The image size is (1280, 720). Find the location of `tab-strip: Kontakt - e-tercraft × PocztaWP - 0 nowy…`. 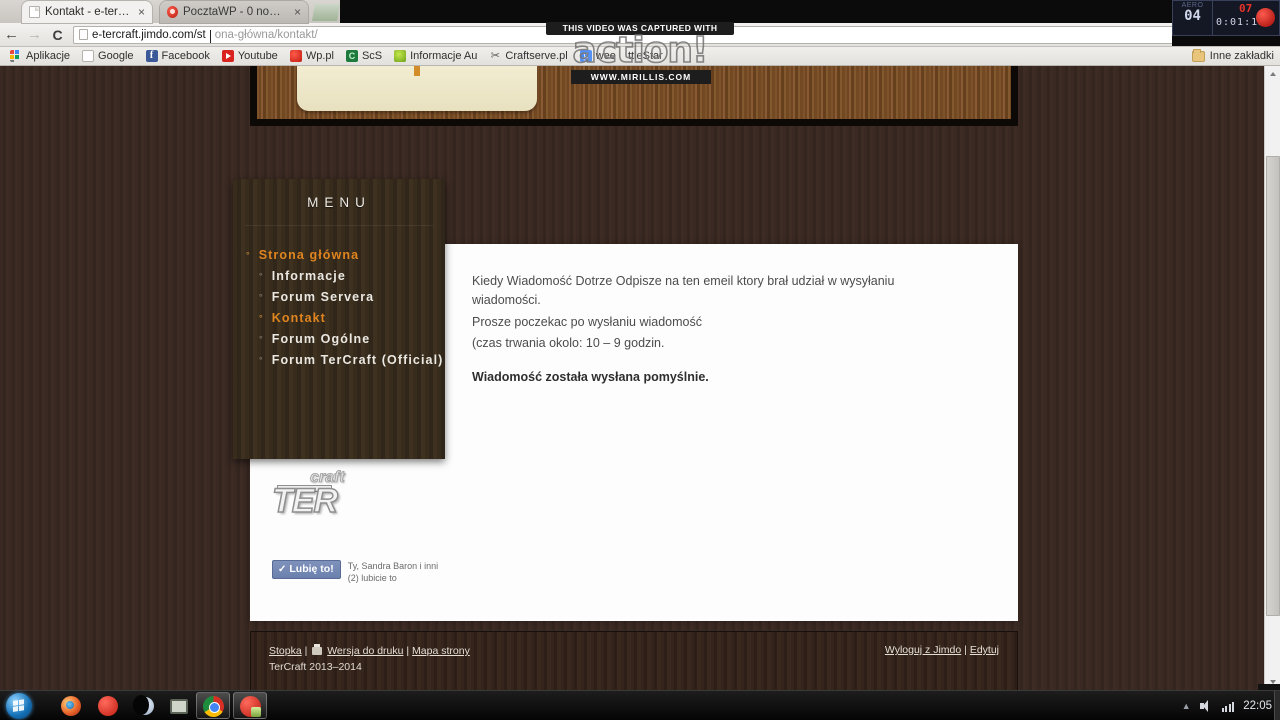

tab-strip: Kontakt - e-tercraft × PocztaWP - 0 nowy… is located at coordinates (640, 11).